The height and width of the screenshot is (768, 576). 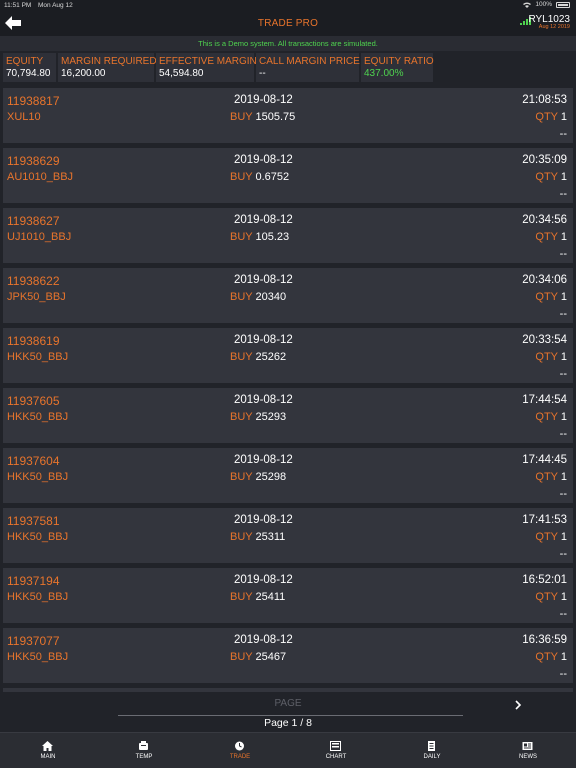 What do you see at coordinates (208, 61) in the screenshot?
I see `summary-label: EFFECTIVE MARGIN` at bounding box center [208, 61].